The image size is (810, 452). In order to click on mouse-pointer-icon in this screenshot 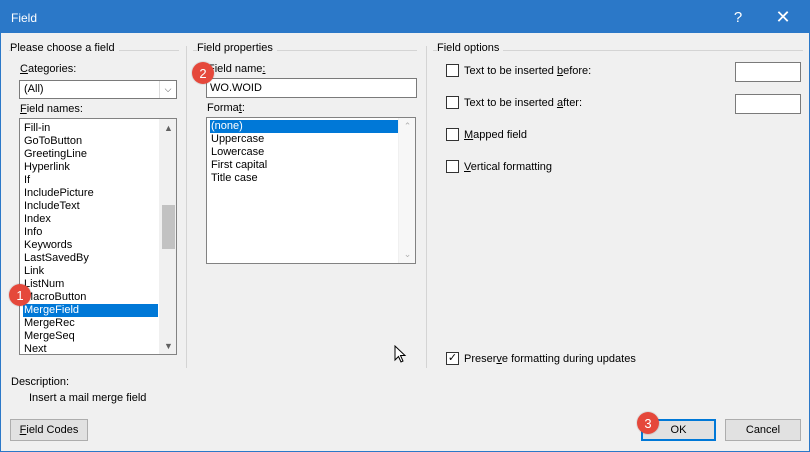, I will do `click(400, 354)`.